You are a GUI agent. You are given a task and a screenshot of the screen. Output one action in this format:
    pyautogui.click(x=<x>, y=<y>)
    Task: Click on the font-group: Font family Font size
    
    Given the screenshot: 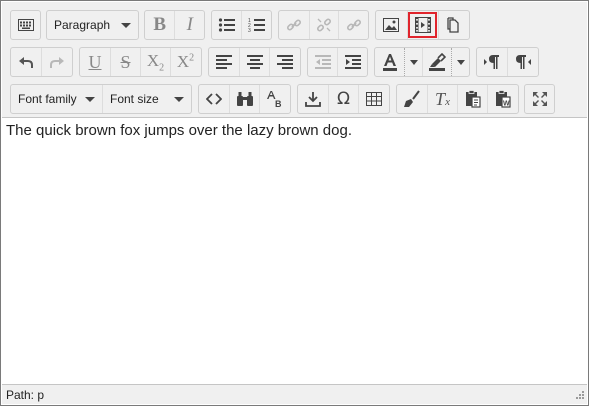 What is the action you would take?
    pyautogui.click(x=101, y=99)
    